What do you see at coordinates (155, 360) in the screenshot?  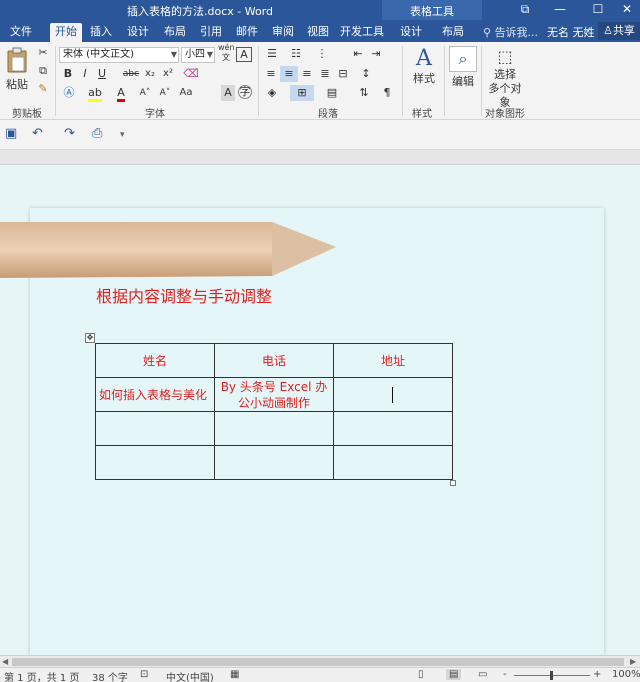 I see `table-cell: 姓名` at bounding box center [155, 360].